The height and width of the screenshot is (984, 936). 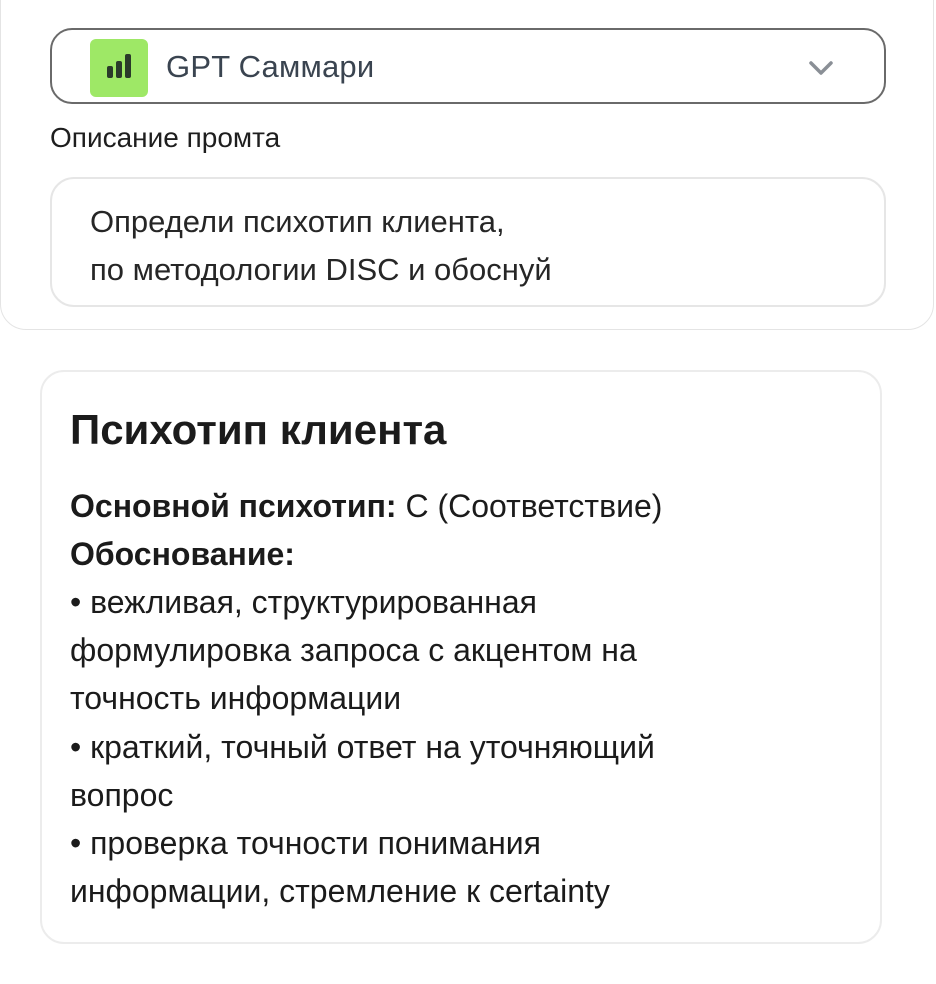 I want to click on bar-chart-icon, so click(x=119, y=68).